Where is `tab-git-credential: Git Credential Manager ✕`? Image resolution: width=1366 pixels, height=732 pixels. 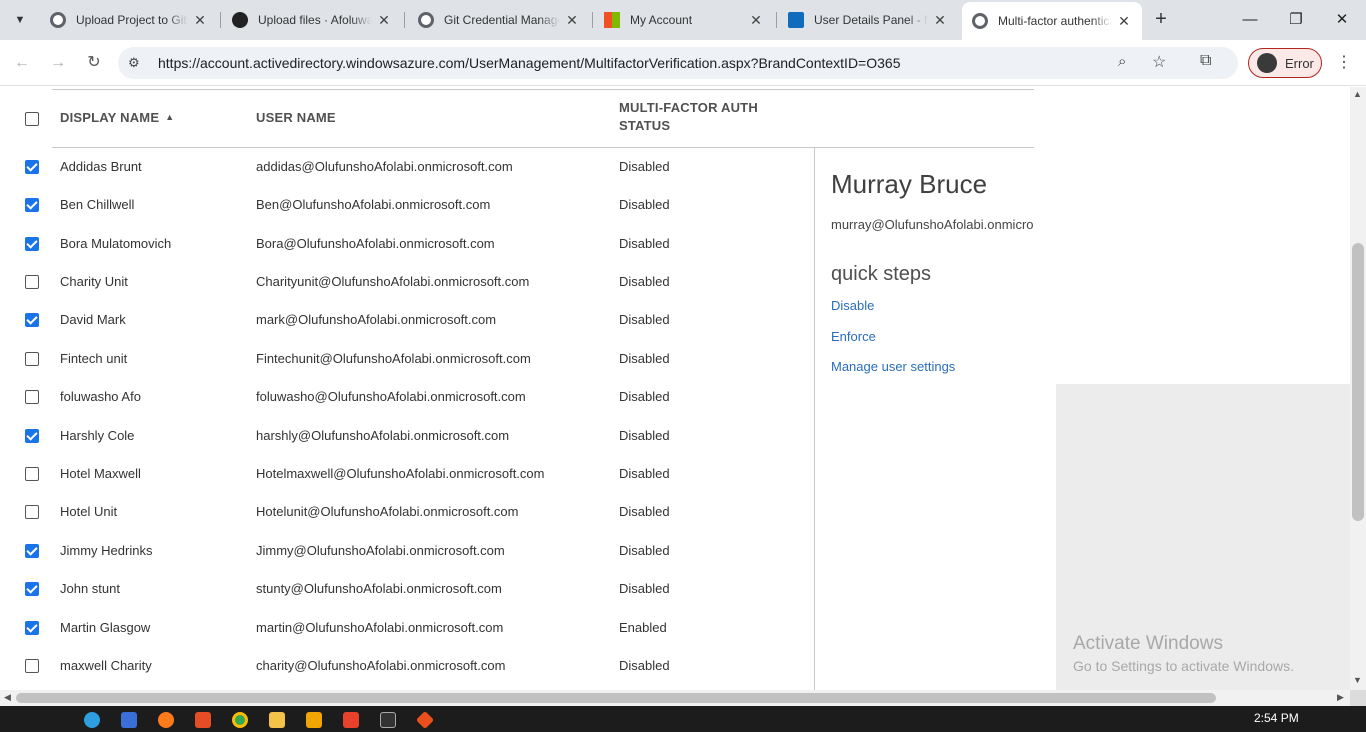
tab-git-credential: Git Credential Manager ✕ is located at coordinates (499, 20).